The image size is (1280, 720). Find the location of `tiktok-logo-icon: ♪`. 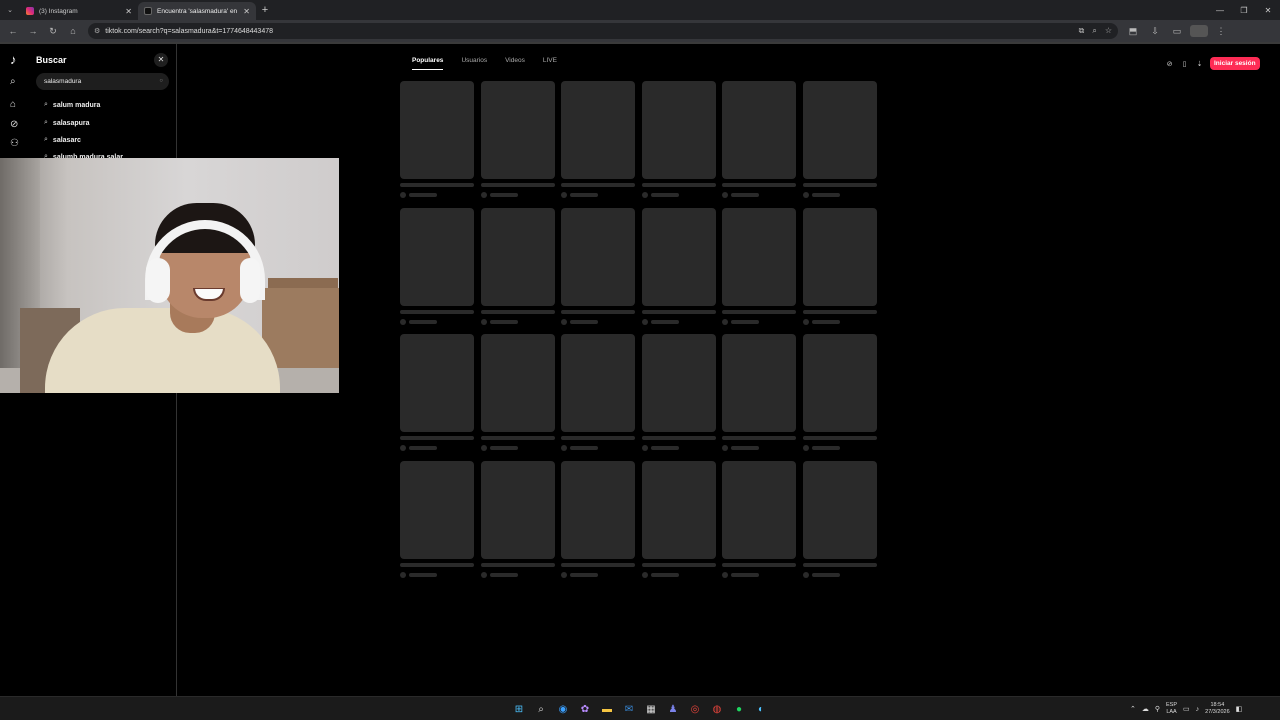

tiktok-logo-icon: ♪ is located at coordinates (13, 59).